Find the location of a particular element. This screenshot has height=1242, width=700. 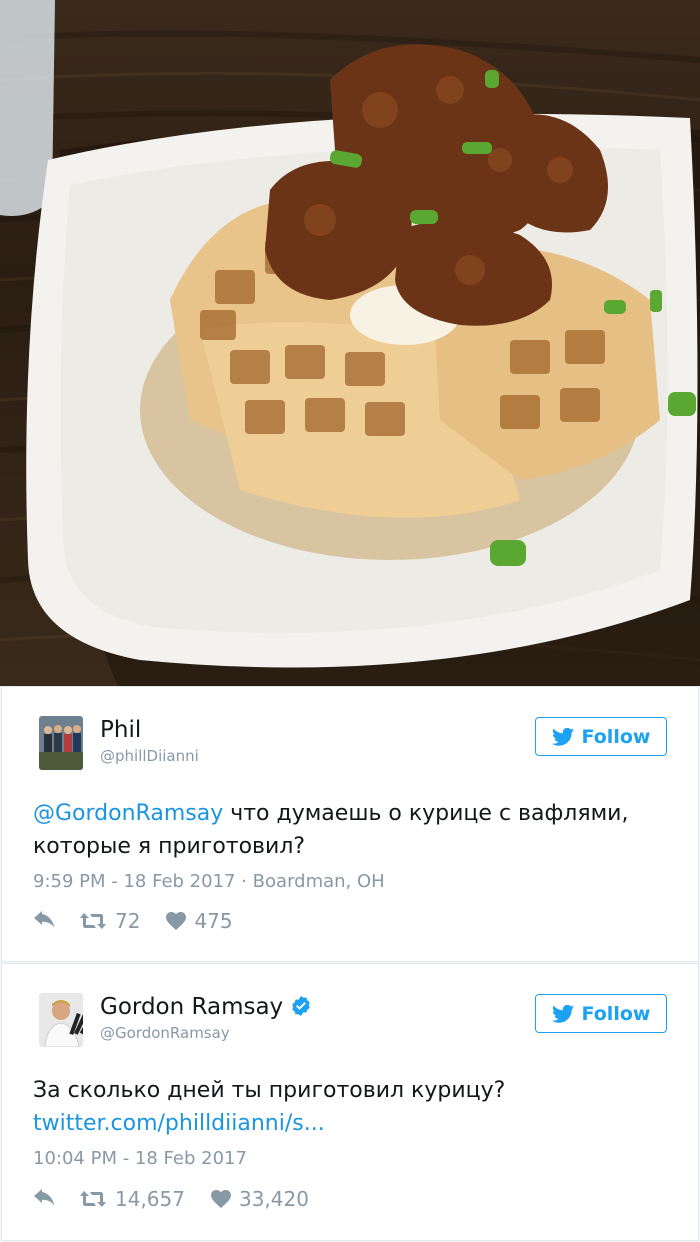

tweet-actions: 14,657 33,420 is located at coordinates (184, 1199).